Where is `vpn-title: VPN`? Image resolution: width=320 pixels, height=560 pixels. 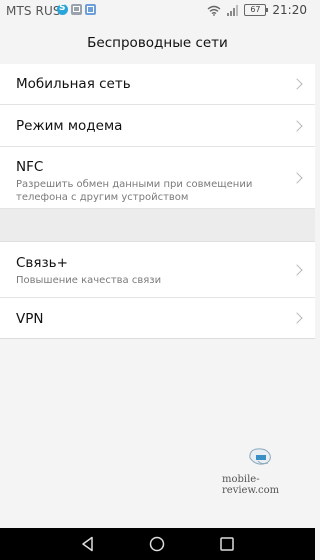 vpn-title: VPN is located at coordinates (30, 319).